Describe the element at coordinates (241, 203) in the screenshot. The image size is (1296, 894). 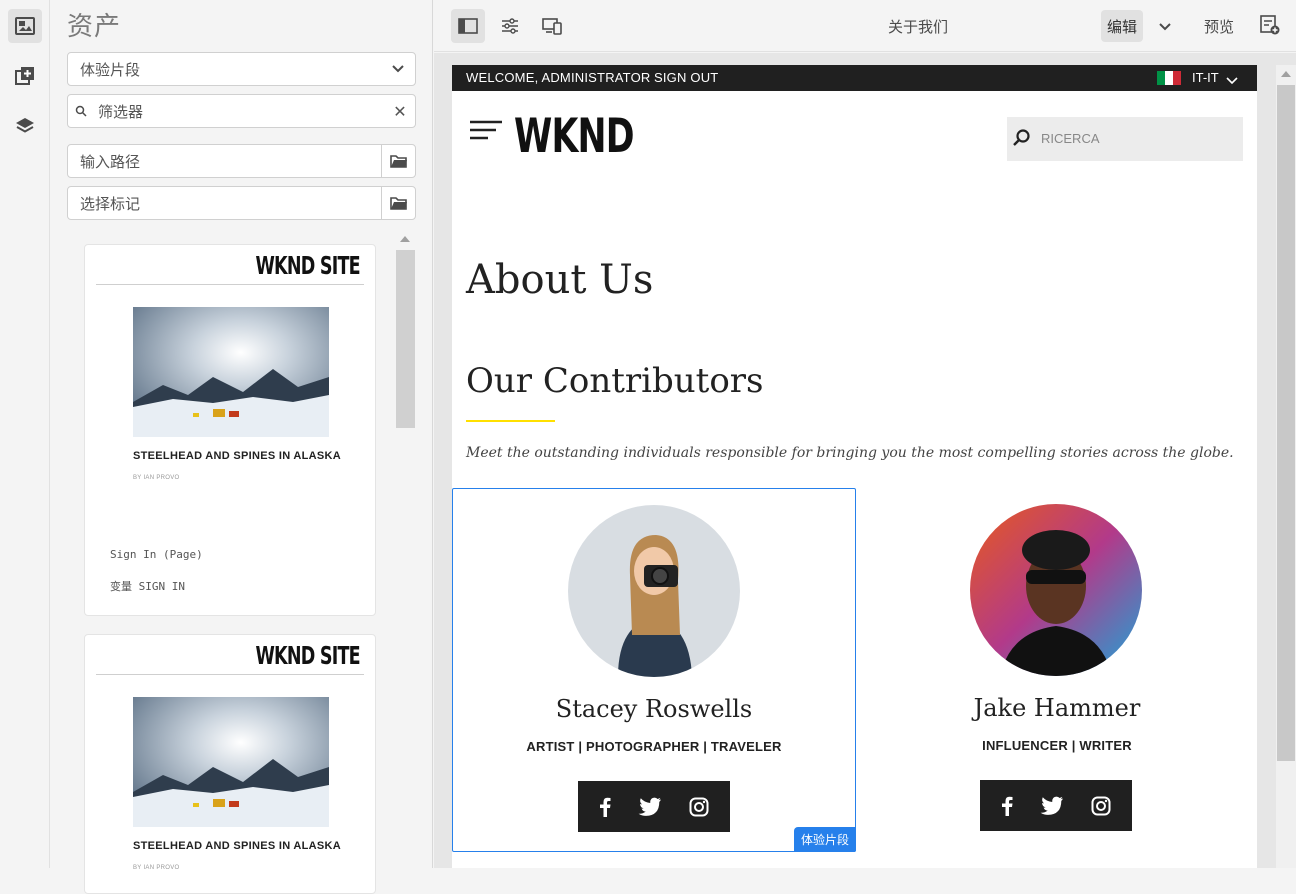
I see `tags-input: 选择标记` at that location.